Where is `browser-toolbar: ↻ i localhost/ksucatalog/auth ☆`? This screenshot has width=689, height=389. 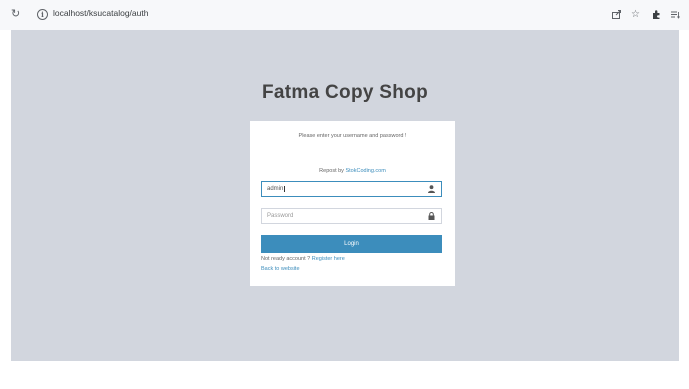
browser-toolbar: ↻ i localhost/ksucatalog/auth ☆ is located at coordinates (344, 15).